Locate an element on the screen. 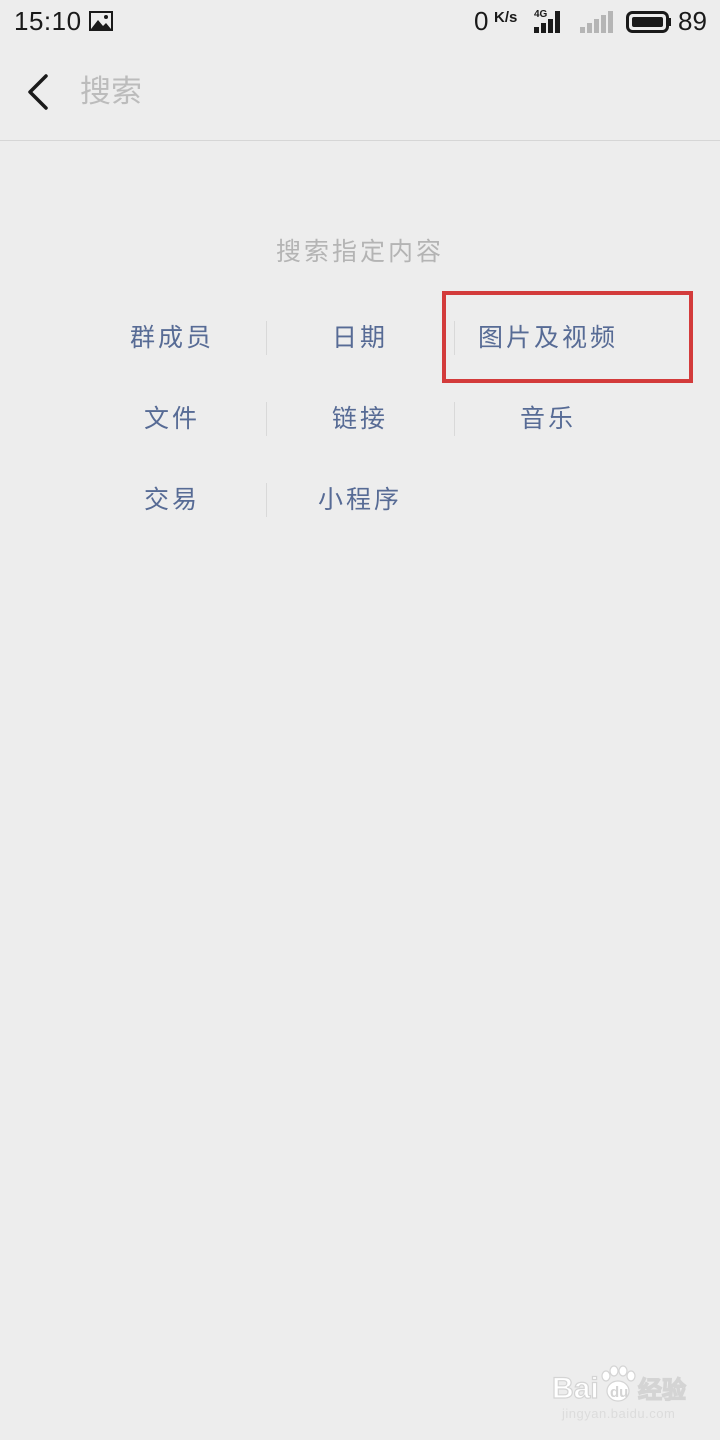 This screenshot has width=720, height=1440. net-speed: 0 is located at coordinates (481, 21).